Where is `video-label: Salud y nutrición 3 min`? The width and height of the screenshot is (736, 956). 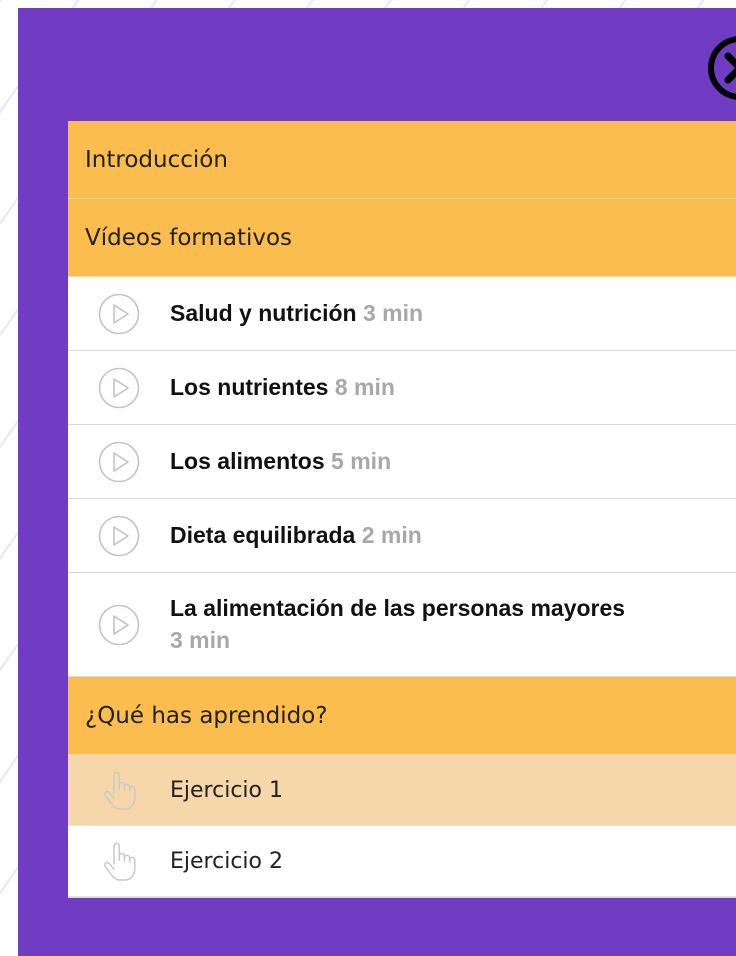
video-label: Salud y nutrición 3 min is located at coordinates (296, 313).